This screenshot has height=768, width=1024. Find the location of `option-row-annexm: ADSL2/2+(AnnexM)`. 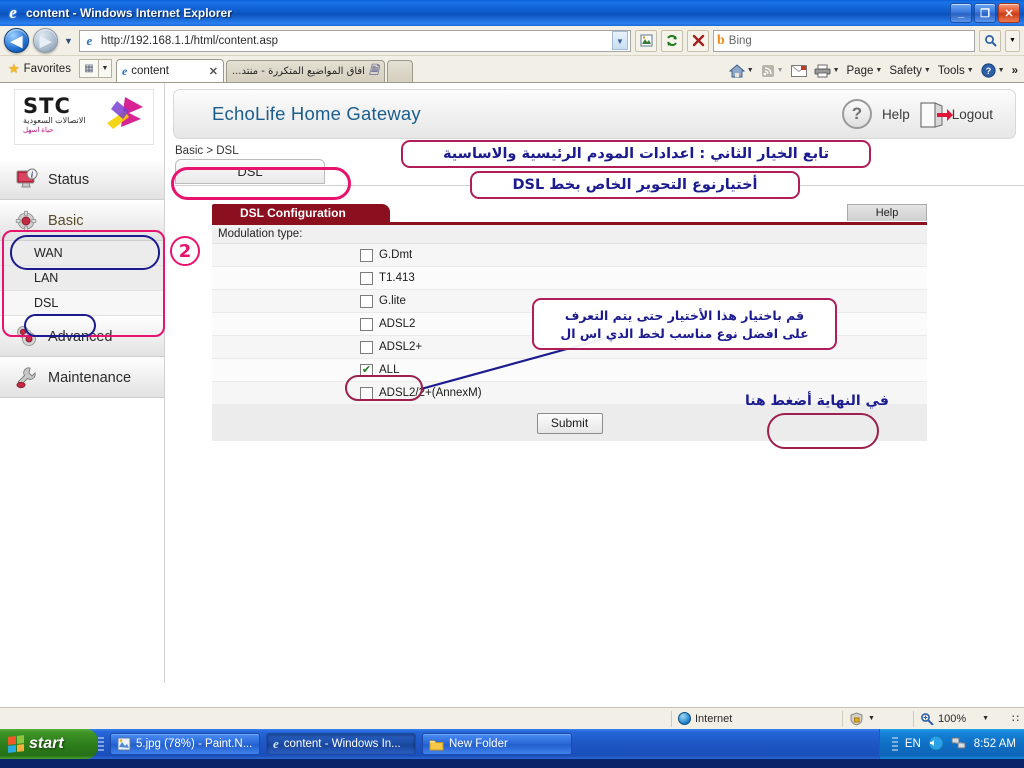

option-row-annexm: ADSL2/2+(AnnexM) is located at coordinates (569, 393).